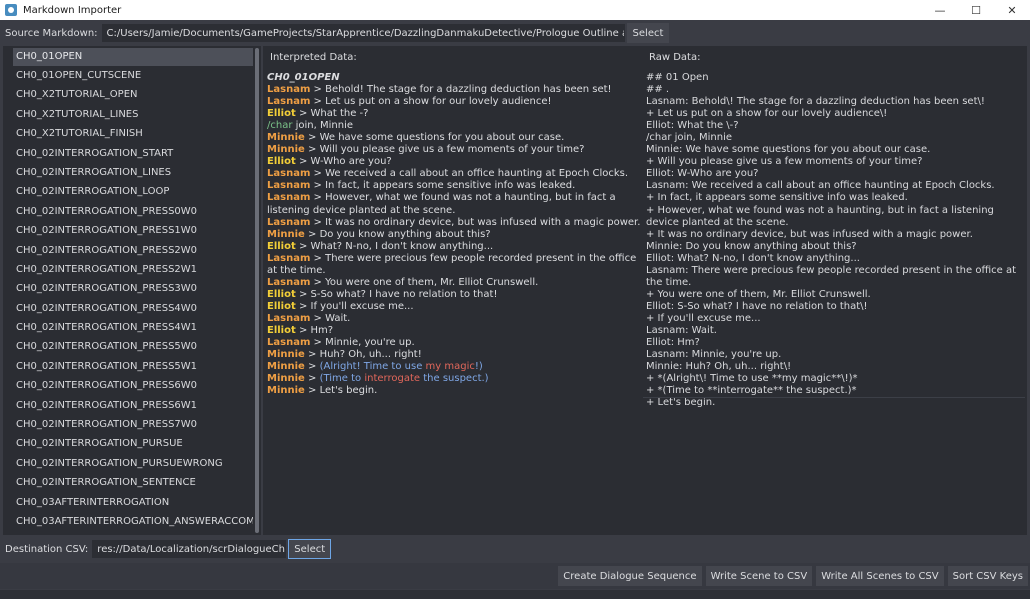  Describe the element at coordinates (134, 57) in the screenshot. I see `scene-list-item: CH0_01OPEN` at that location.